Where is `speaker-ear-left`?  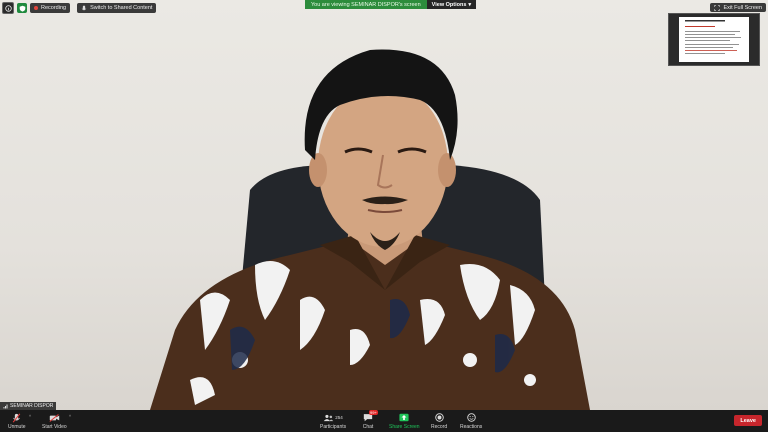 speaker-ear-left is located at coordinates (318, 170).